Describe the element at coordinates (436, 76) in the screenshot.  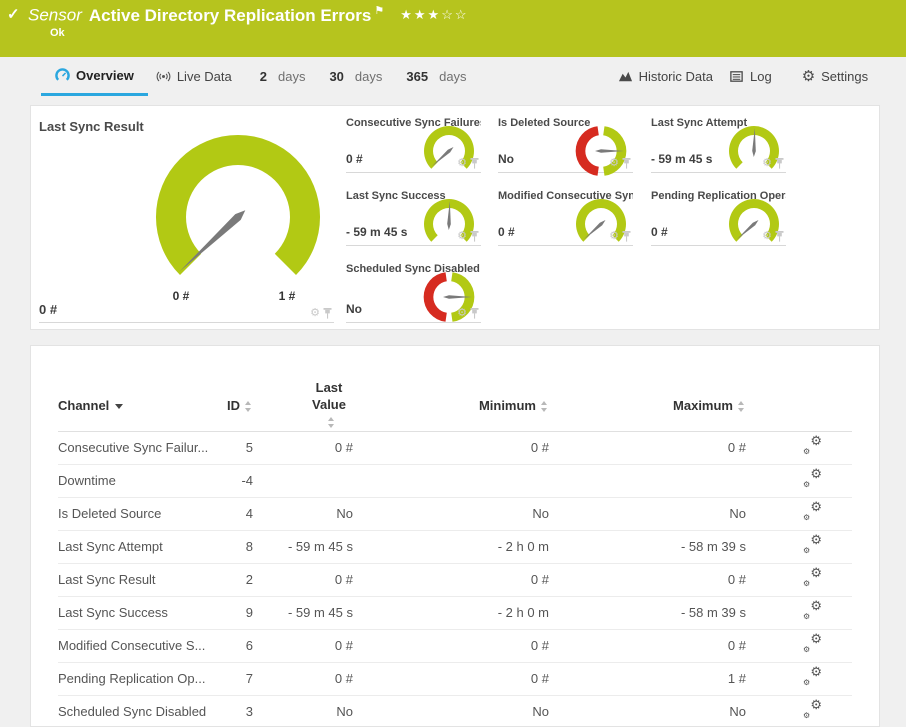
I see `tab-365-days: 365 days` at that location.